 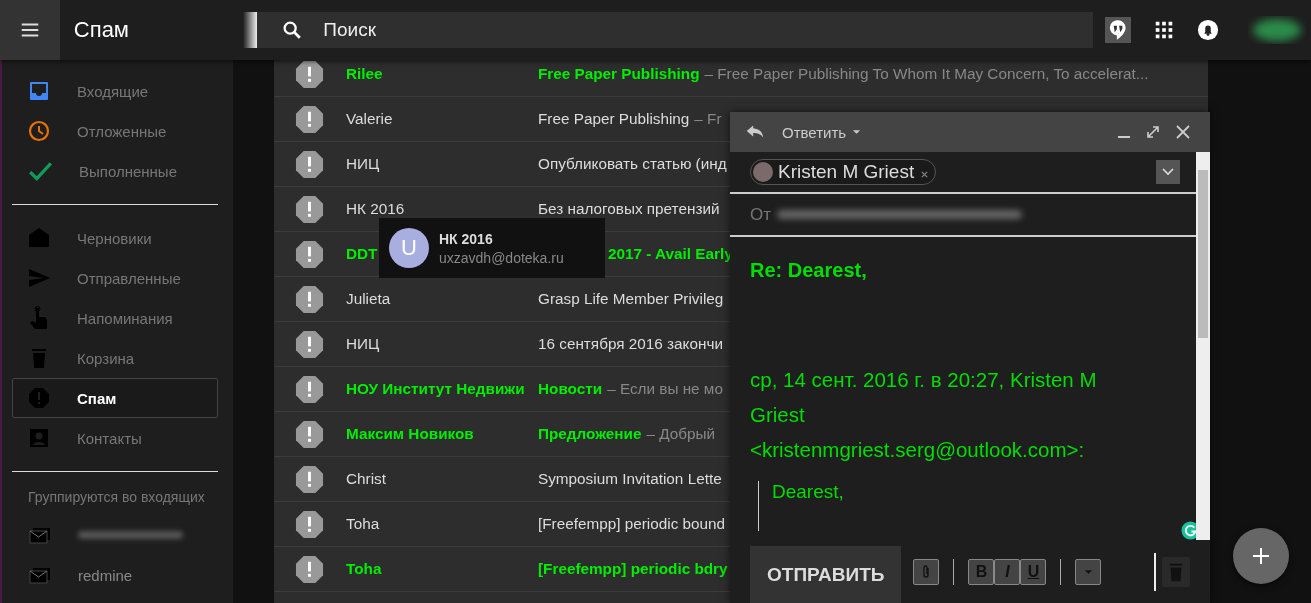 I want to click on close-icon, so click(x=1183, y=132).